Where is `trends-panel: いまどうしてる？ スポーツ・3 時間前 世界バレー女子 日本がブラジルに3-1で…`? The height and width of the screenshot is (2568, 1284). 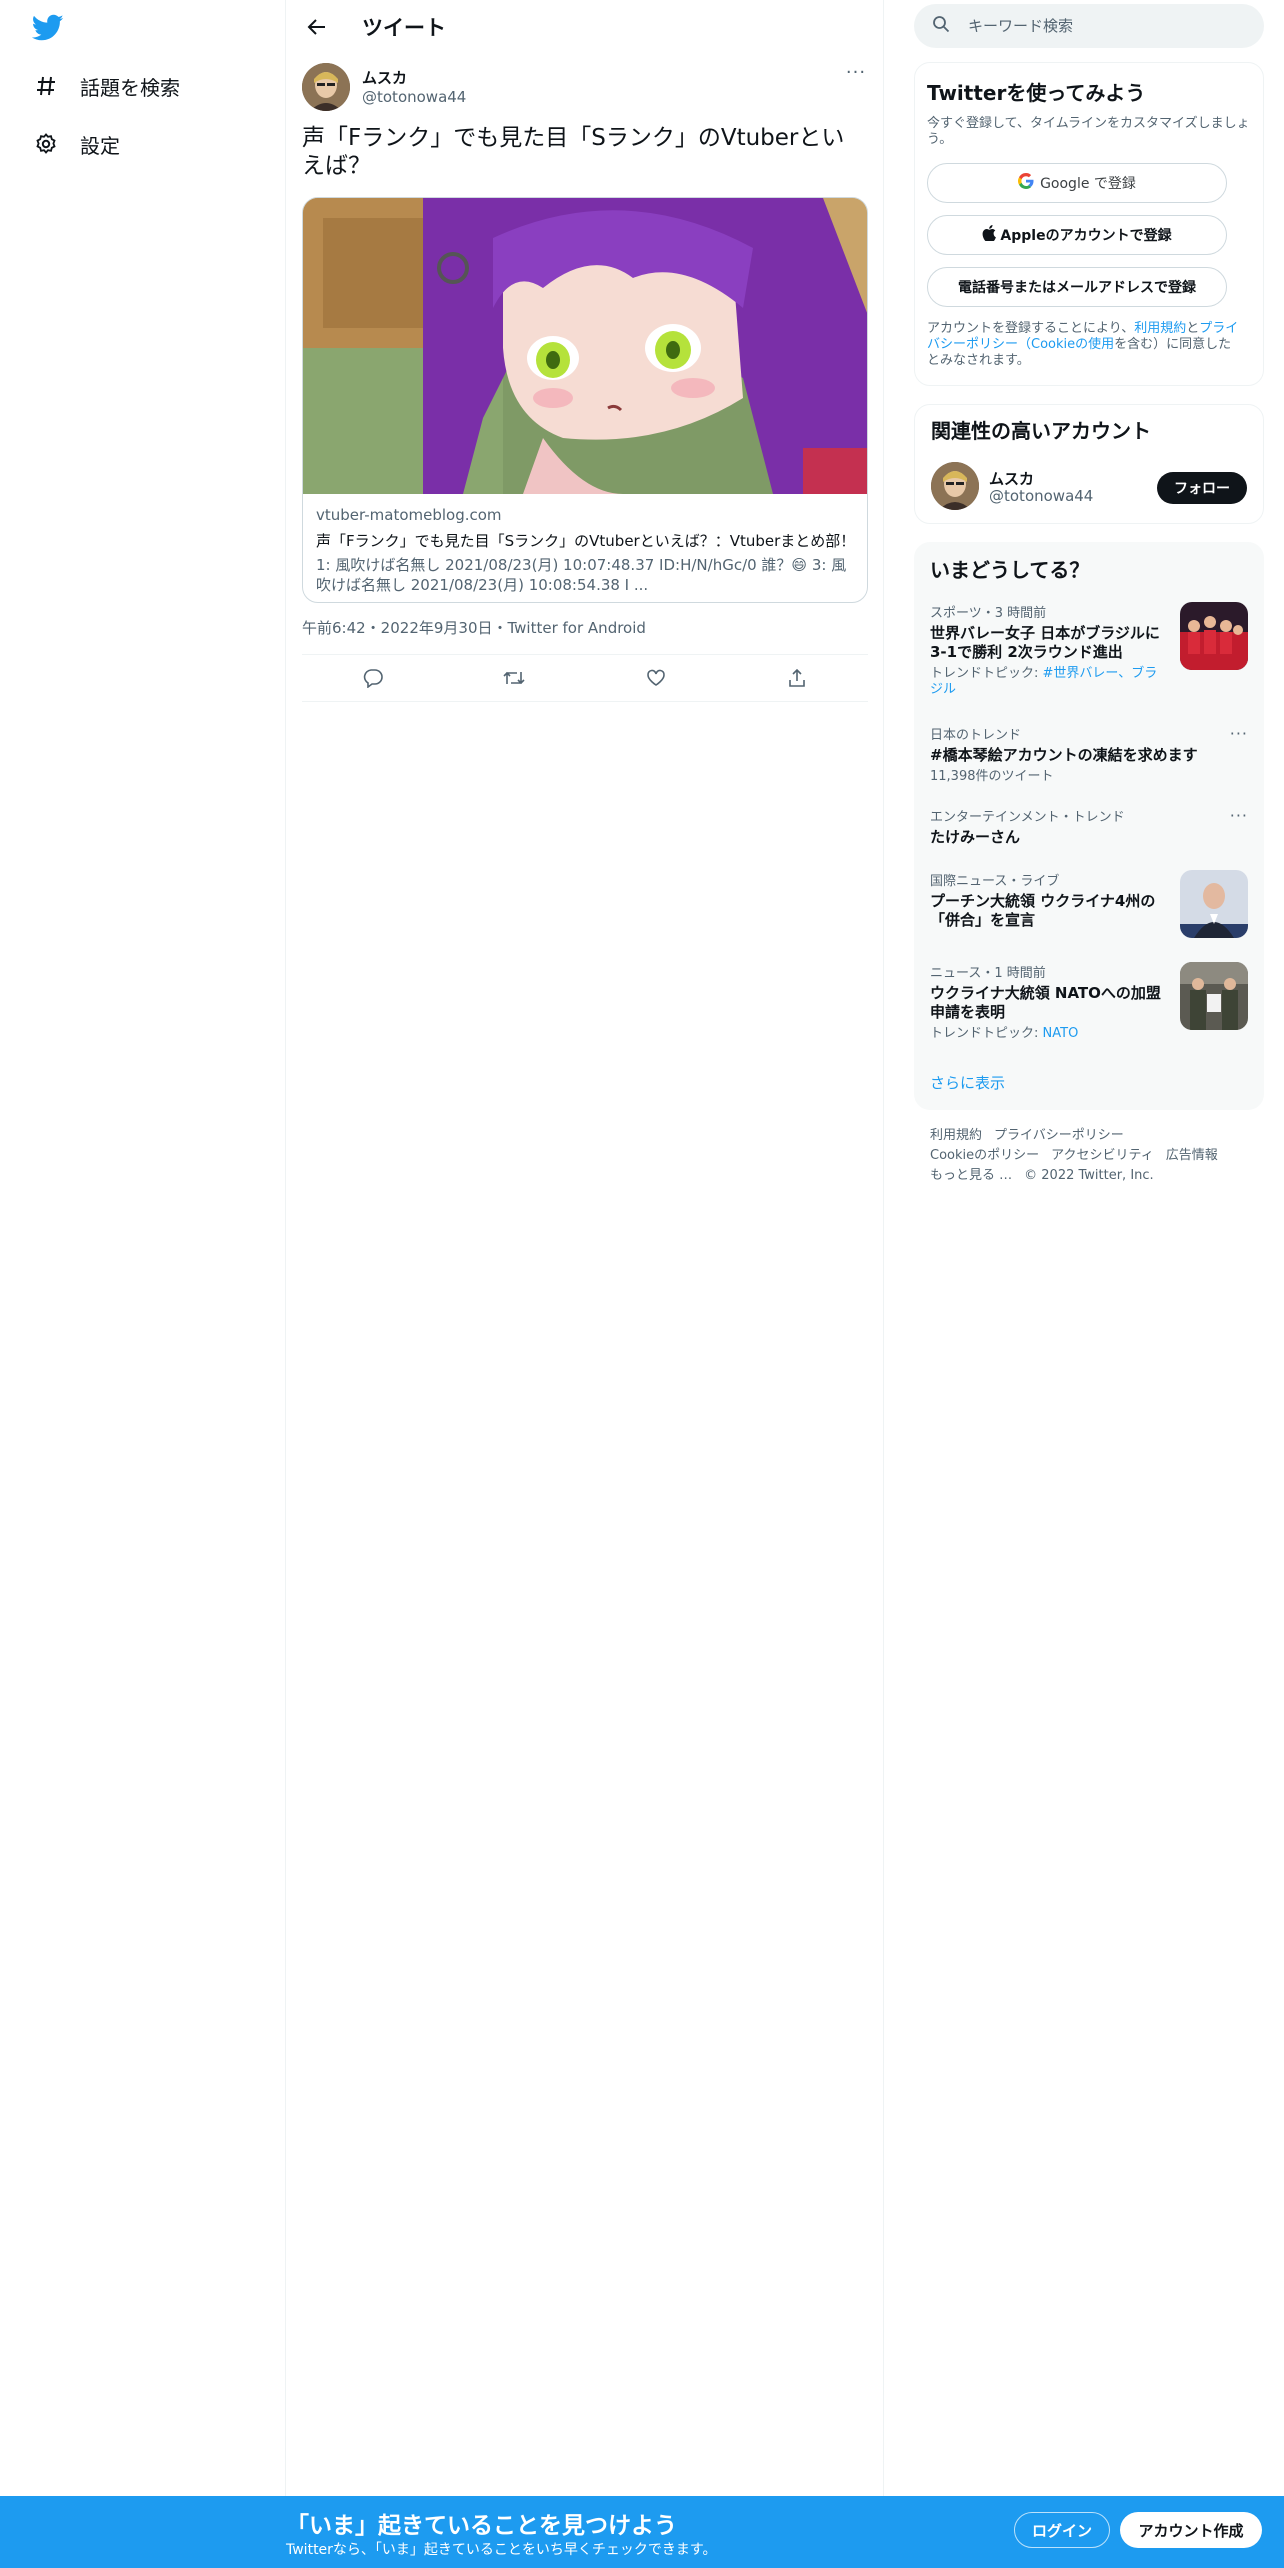 trends-panel: いまどうしてる？ スポーツ・3 時間前 世界バレー女子 日本がブラジルに3-1で… is located at coordinates (1089, 826).